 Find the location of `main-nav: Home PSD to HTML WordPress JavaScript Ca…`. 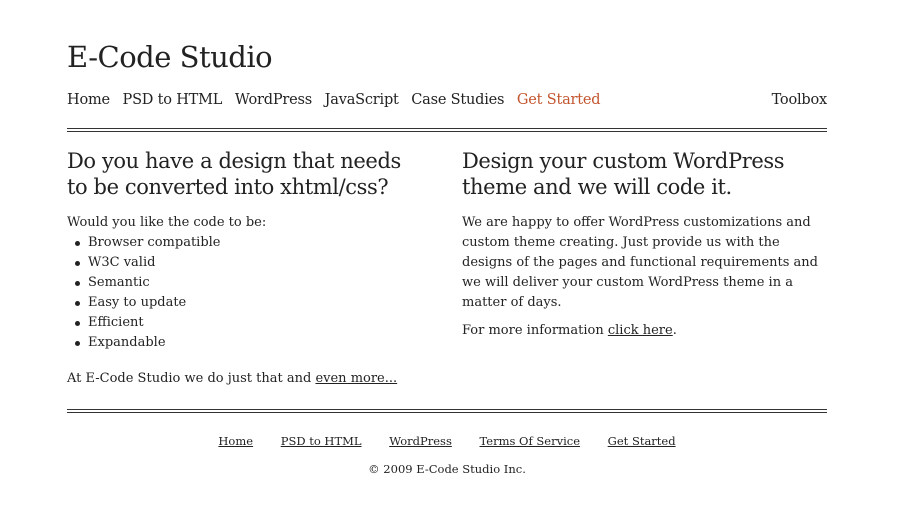

main-nav: Home PSD to HTML WordPress JavaScript Ca… is located at coordinates (447, 103).